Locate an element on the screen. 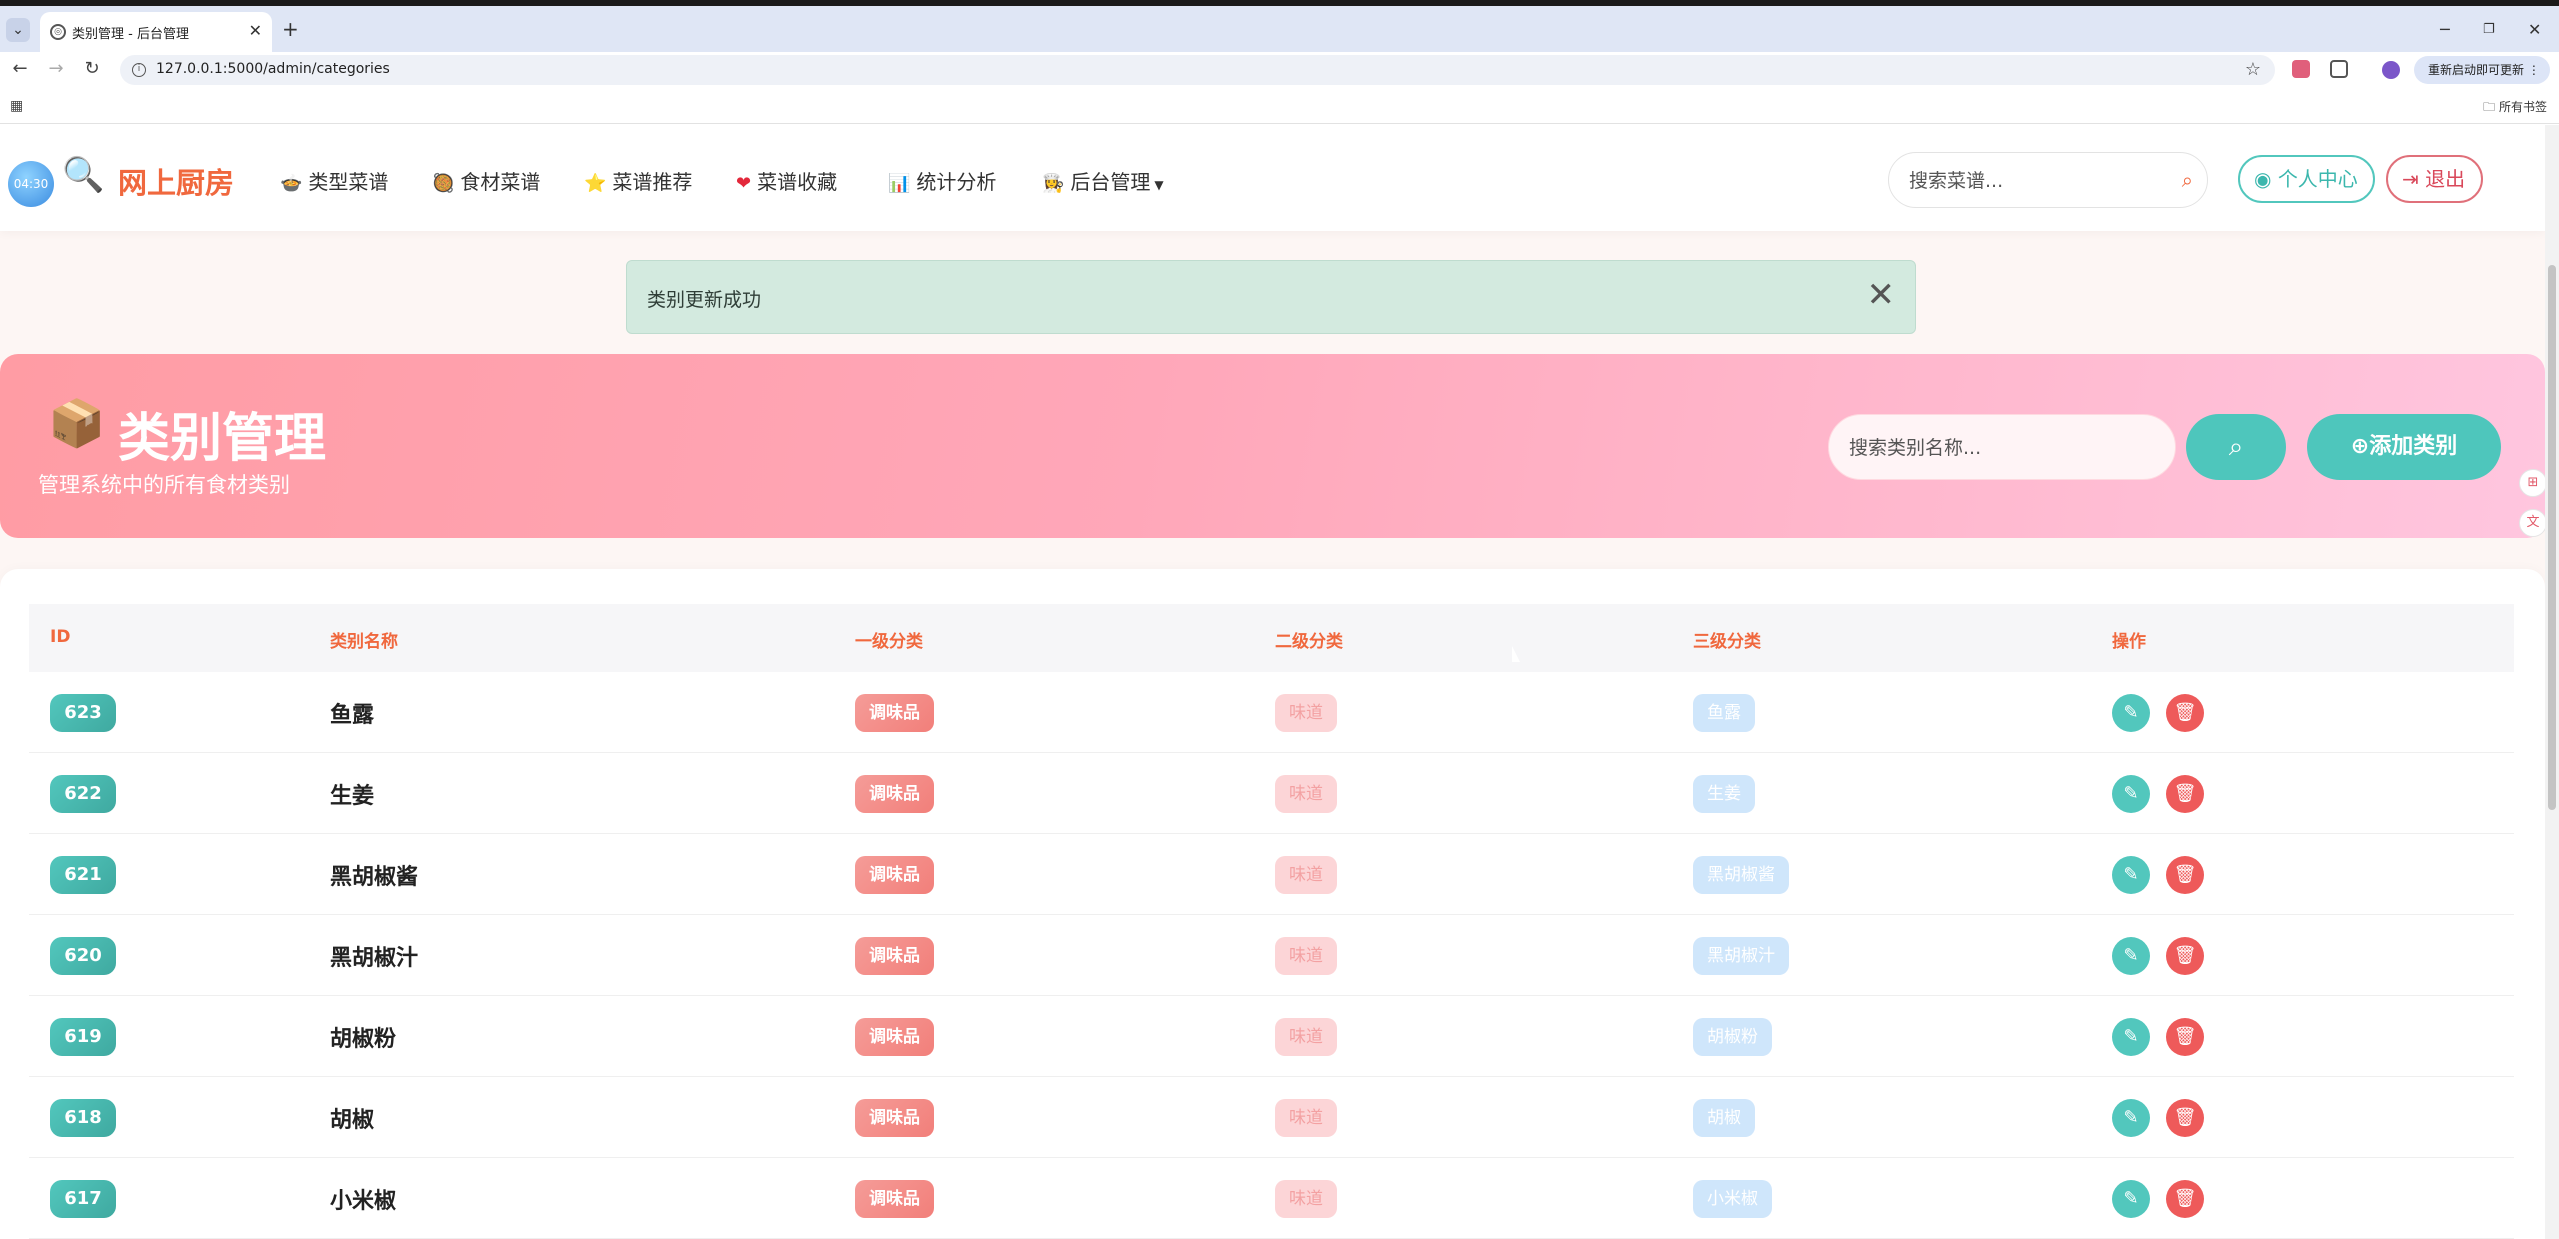 The width and height of the screenshot is (2559, 1239). nav-label: 菜谱推荐 is located at coordinates (652, 182).